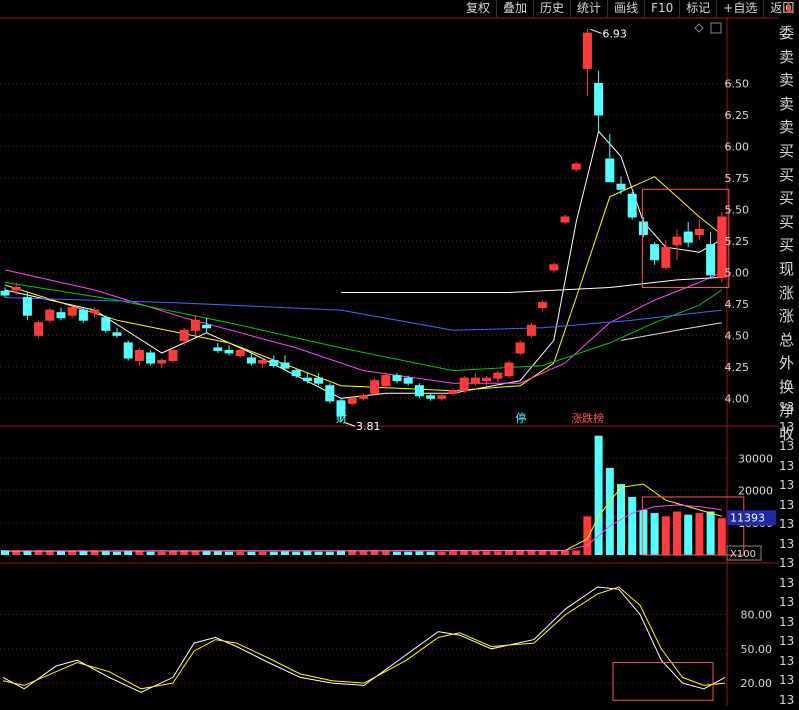 This screenshot has height=710, width=799. I want to click on osc-d-line, so click(364, 638).